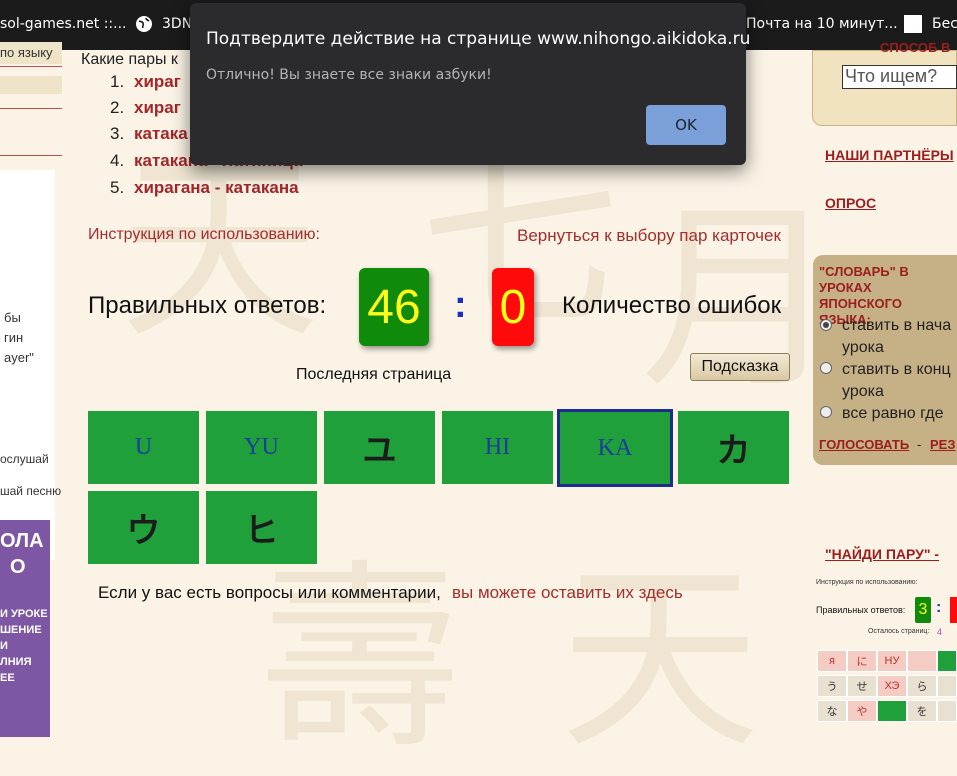  I want to click on pair-number: 3., so click(117, 133).